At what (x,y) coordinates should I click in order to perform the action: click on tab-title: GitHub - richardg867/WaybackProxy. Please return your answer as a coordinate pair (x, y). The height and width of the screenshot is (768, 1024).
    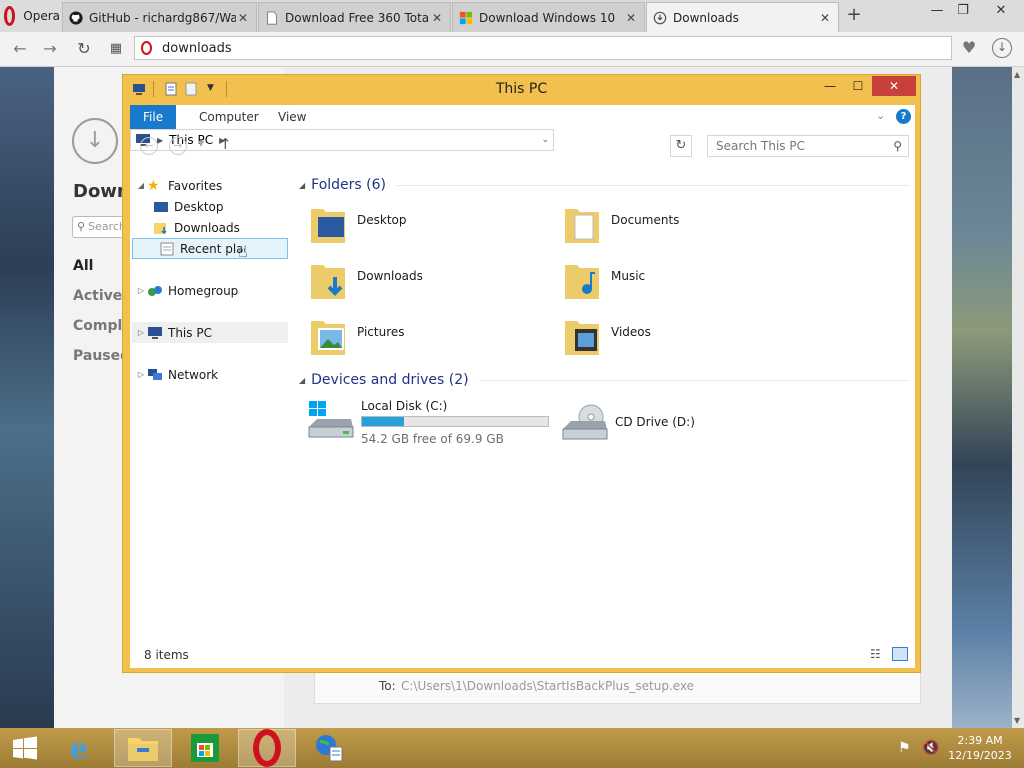
    Looking at the image, I should click on (162, 17).